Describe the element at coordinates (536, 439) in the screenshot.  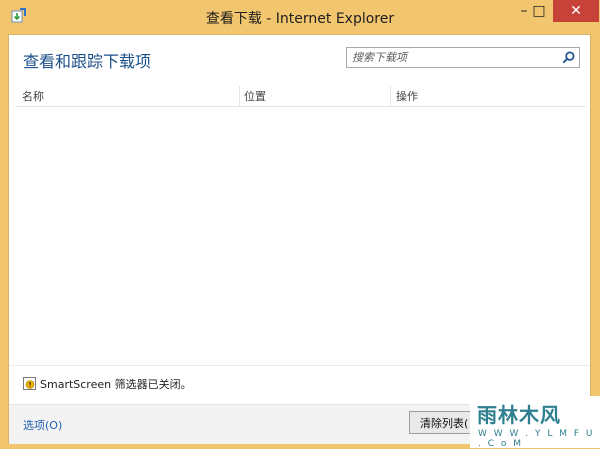
I see `watermark-url: W W W . Y L M F U . C o M` at that location.